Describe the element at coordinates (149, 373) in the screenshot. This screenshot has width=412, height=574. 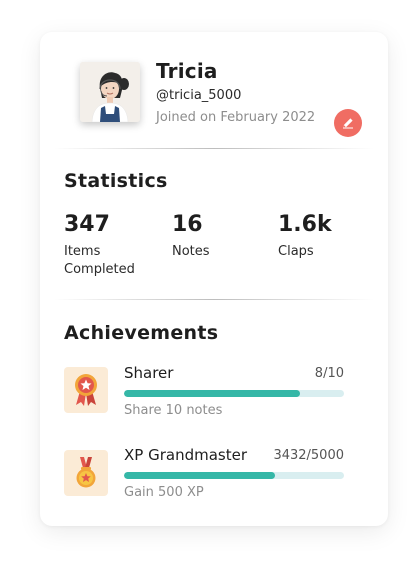
I see `achievement-sharer-title: Sharer` at that location.